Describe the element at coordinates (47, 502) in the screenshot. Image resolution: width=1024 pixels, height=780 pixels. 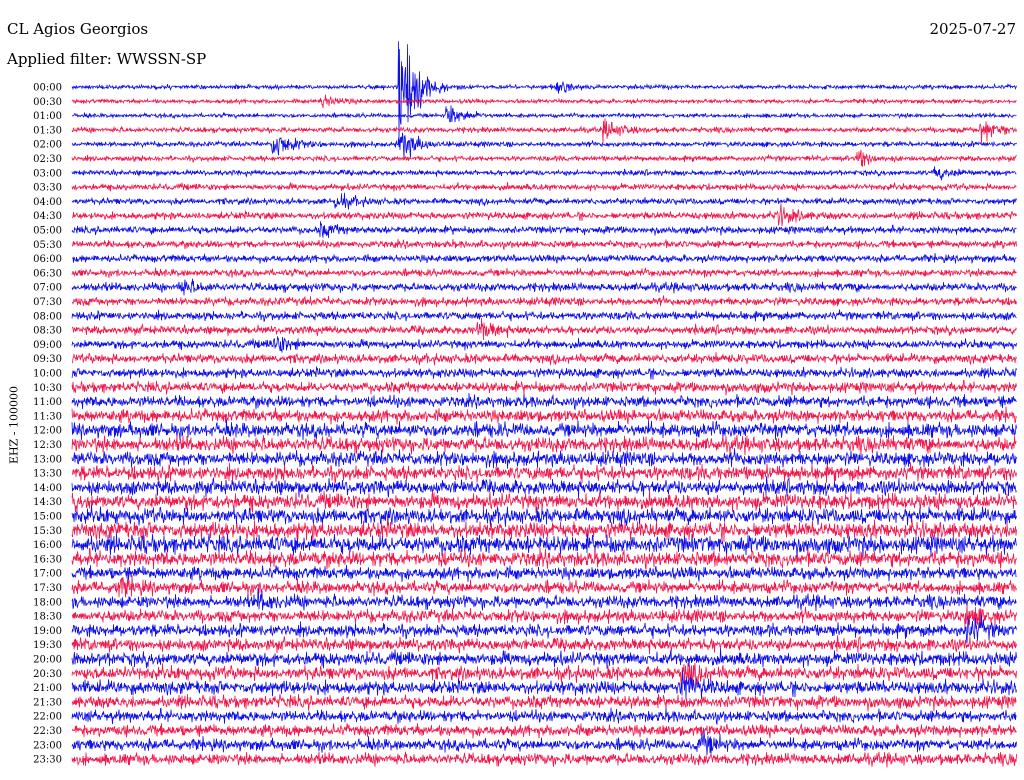
I see `time-tick-label: 14:30` at that location.